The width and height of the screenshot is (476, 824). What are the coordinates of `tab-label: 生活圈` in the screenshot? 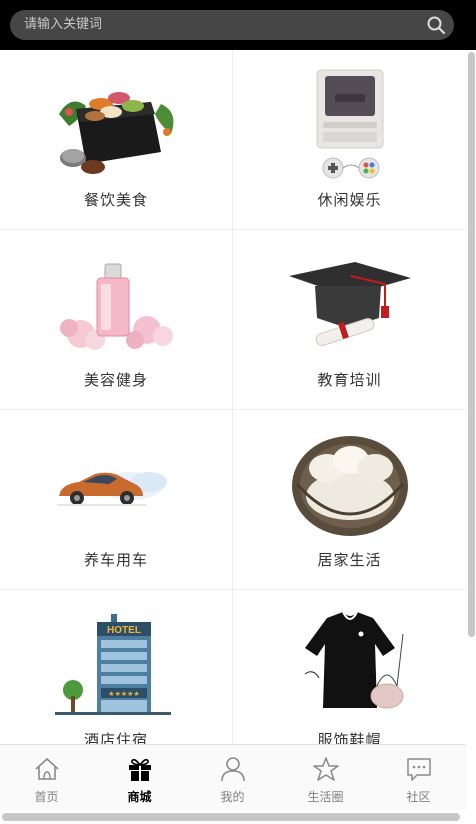 It's located at (325, 797).